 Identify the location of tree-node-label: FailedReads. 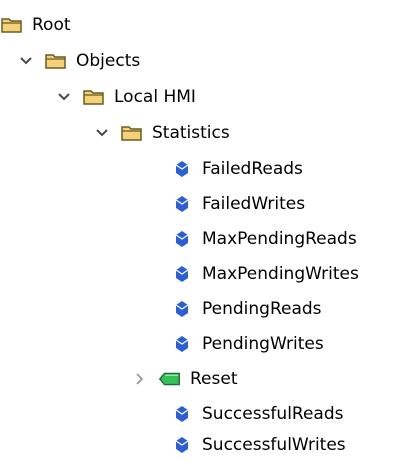
(252, 169).